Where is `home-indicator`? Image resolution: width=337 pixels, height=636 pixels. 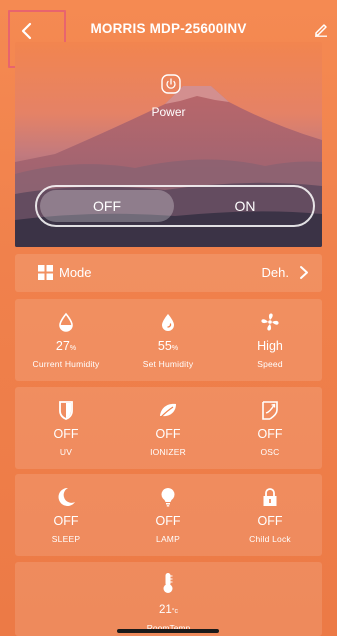 home-indicator is located at coordinates (168, 631).